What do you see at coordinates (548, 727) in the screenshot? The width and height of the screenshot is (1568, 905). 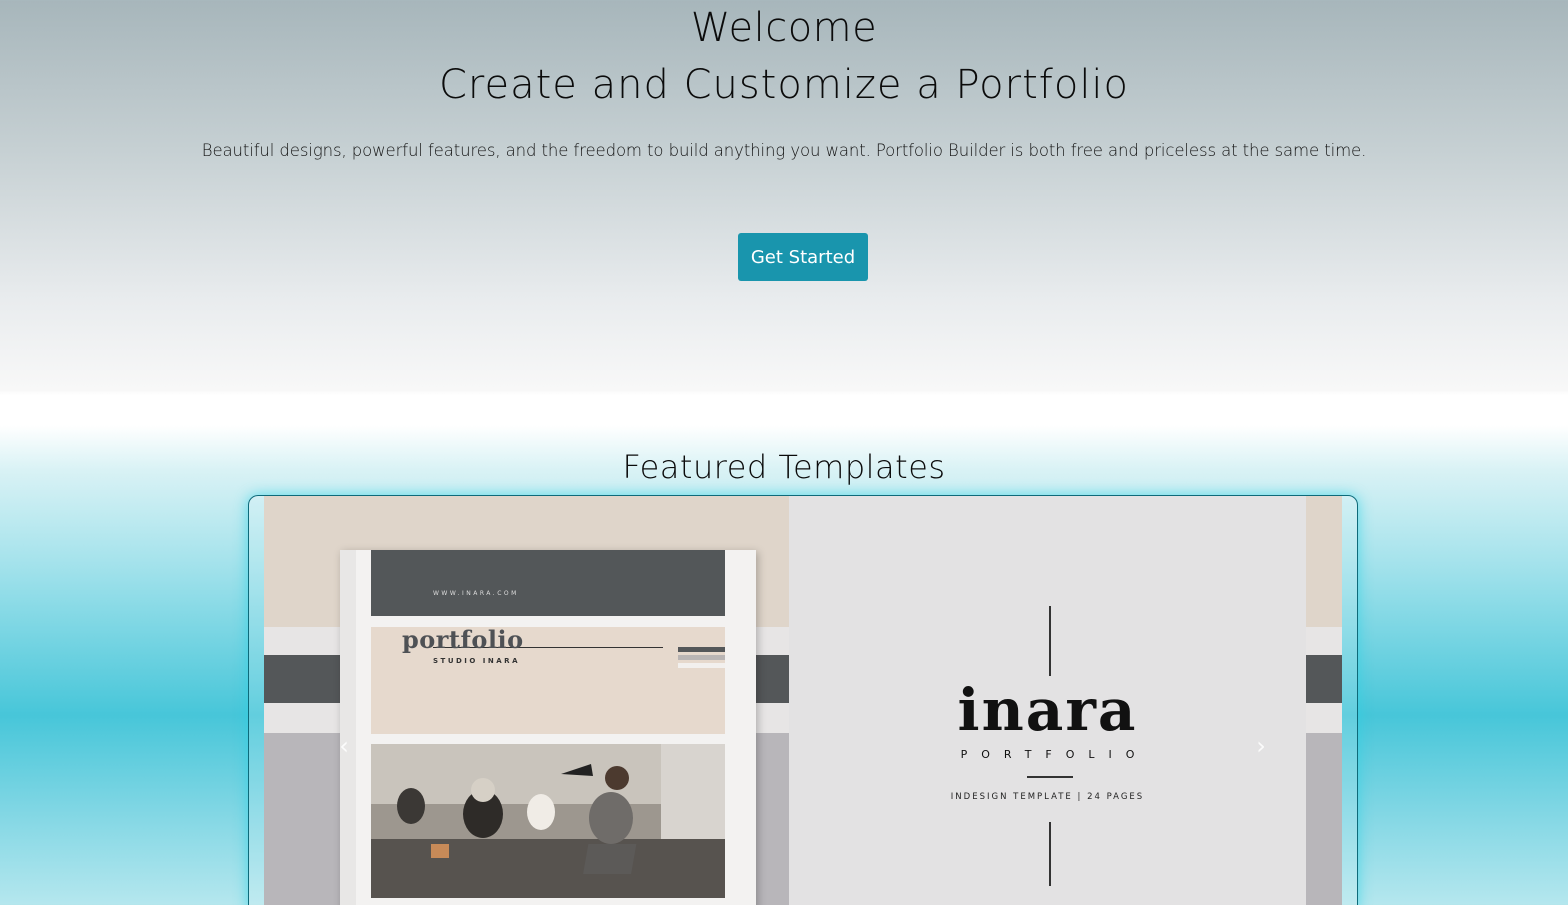 I see `book-mockup: WWW.INARA.COM STUDIO INARA portfolio` at bounding box center [548, 727].